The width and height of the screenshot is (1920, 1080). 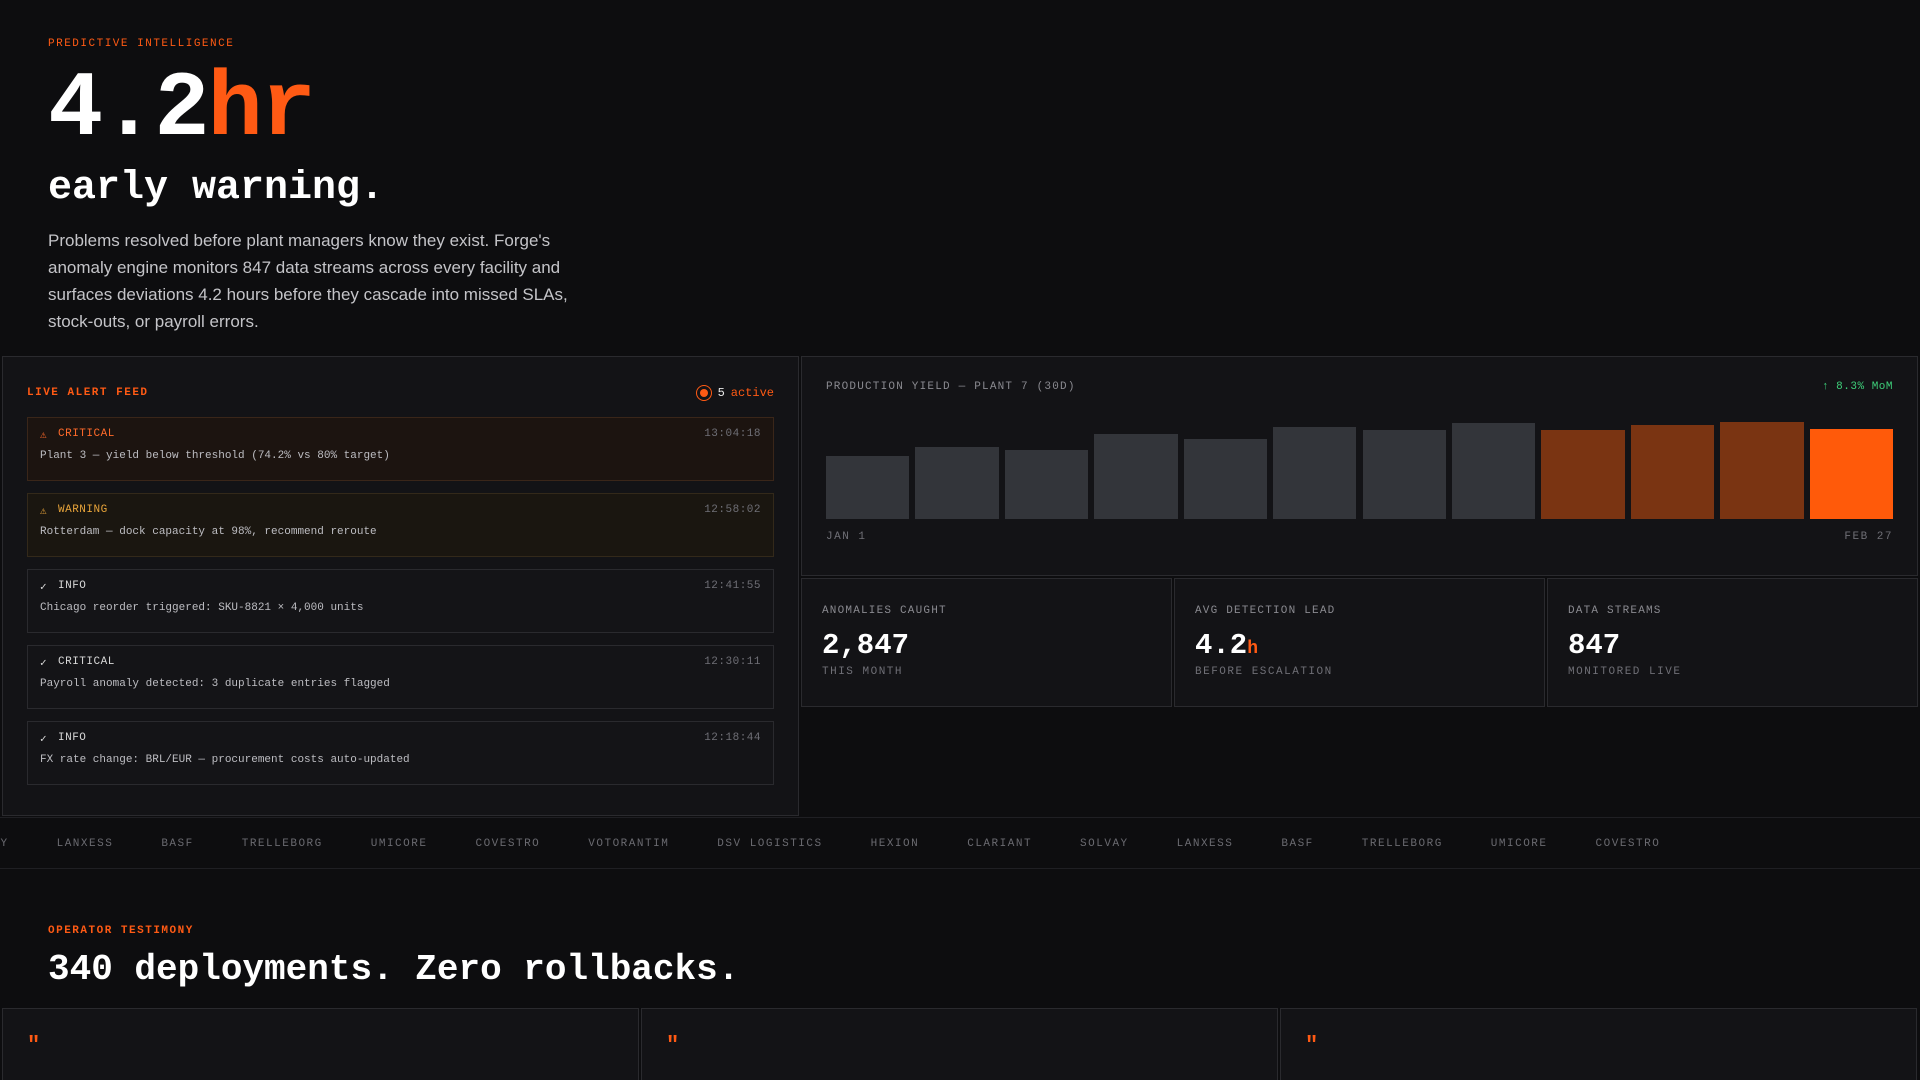 I want to click on stat-value: 4.2h, so click(x=1227, y=645).